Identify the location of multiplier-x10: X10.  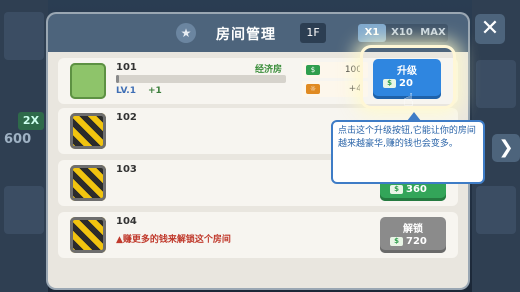
(402, 33).